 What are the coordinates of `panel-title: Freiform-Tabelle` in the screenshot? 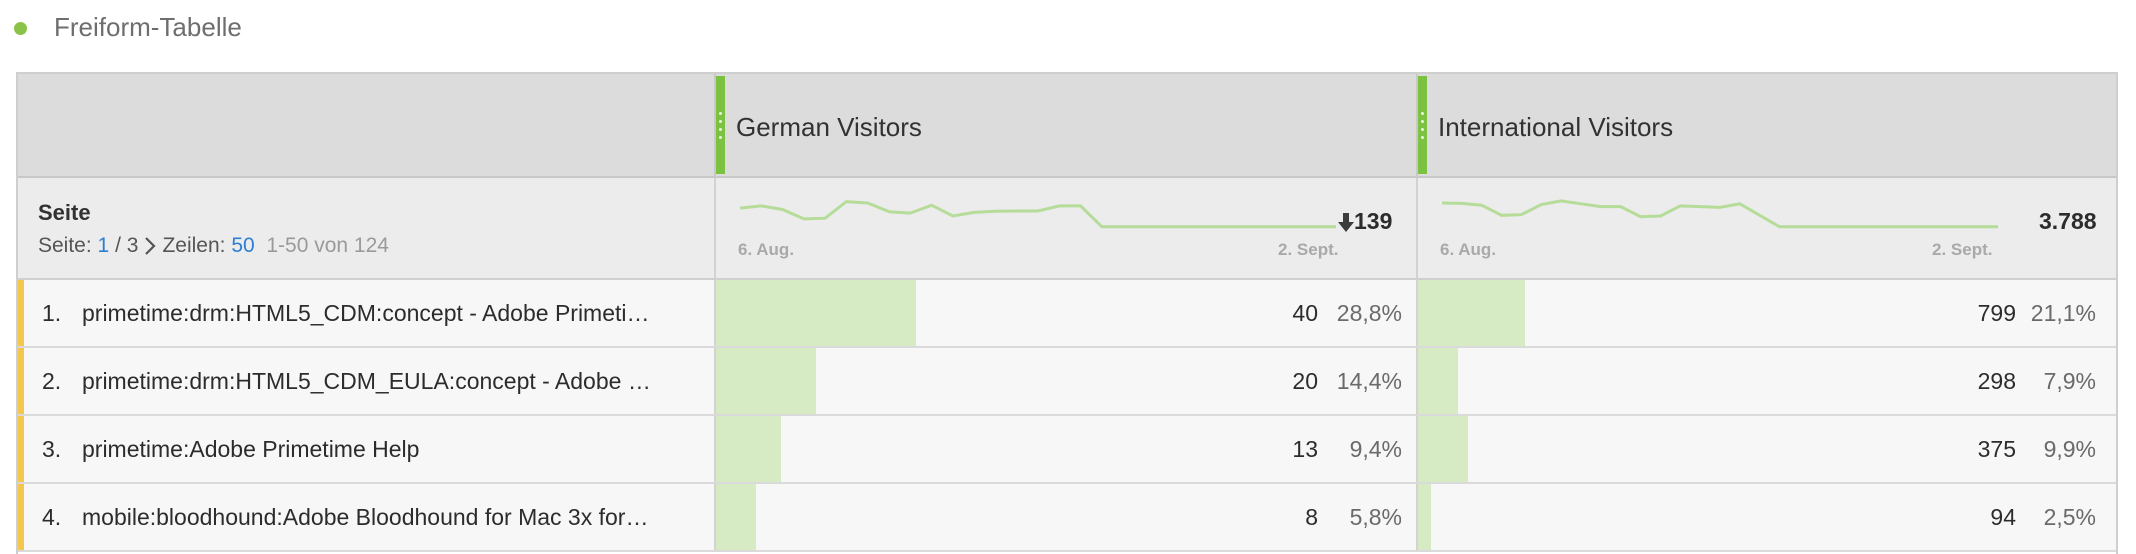 It's located at (148, 27).